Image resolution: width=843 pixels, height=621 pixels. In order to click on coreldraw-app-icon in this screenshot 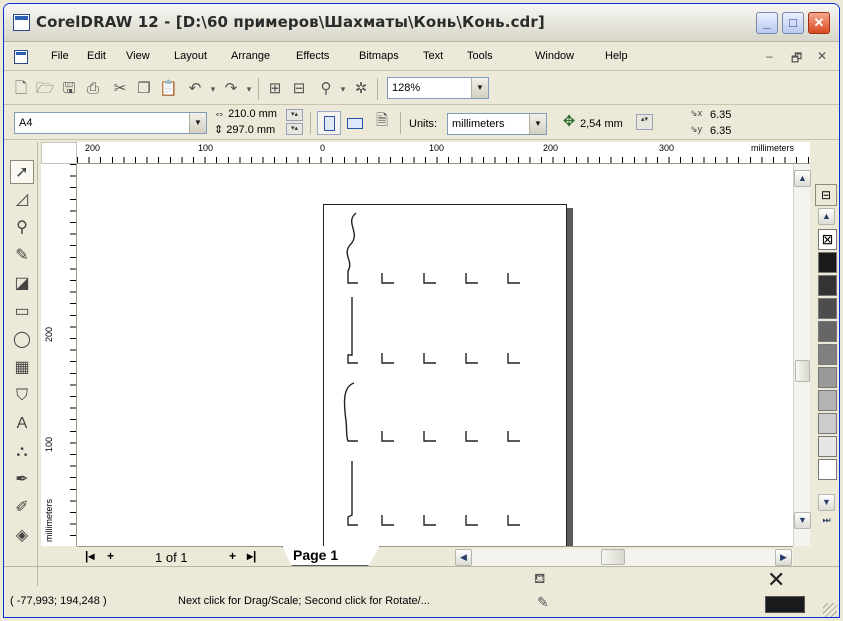, I will do `click(21, 22)`.